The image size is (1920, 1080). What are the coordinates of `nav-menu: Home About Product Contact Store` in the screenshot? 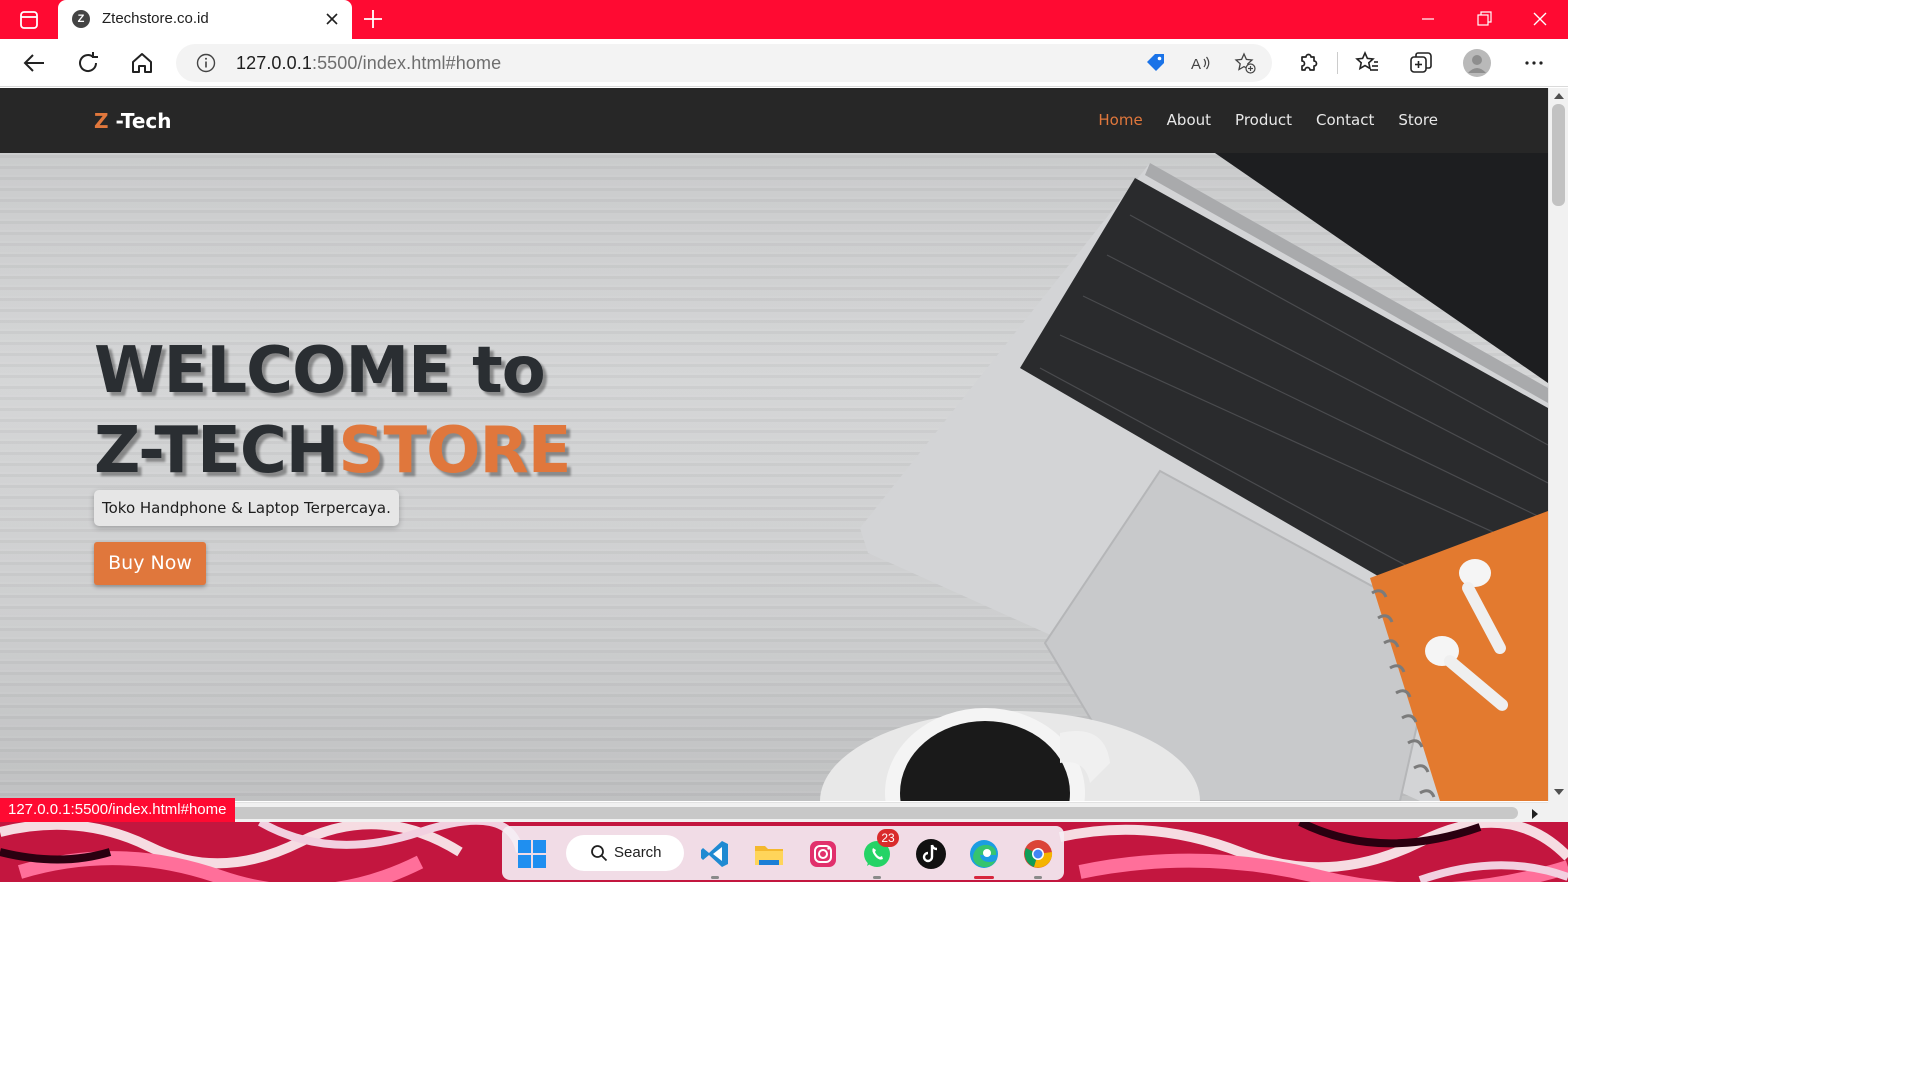 It's located at (1268, 120).